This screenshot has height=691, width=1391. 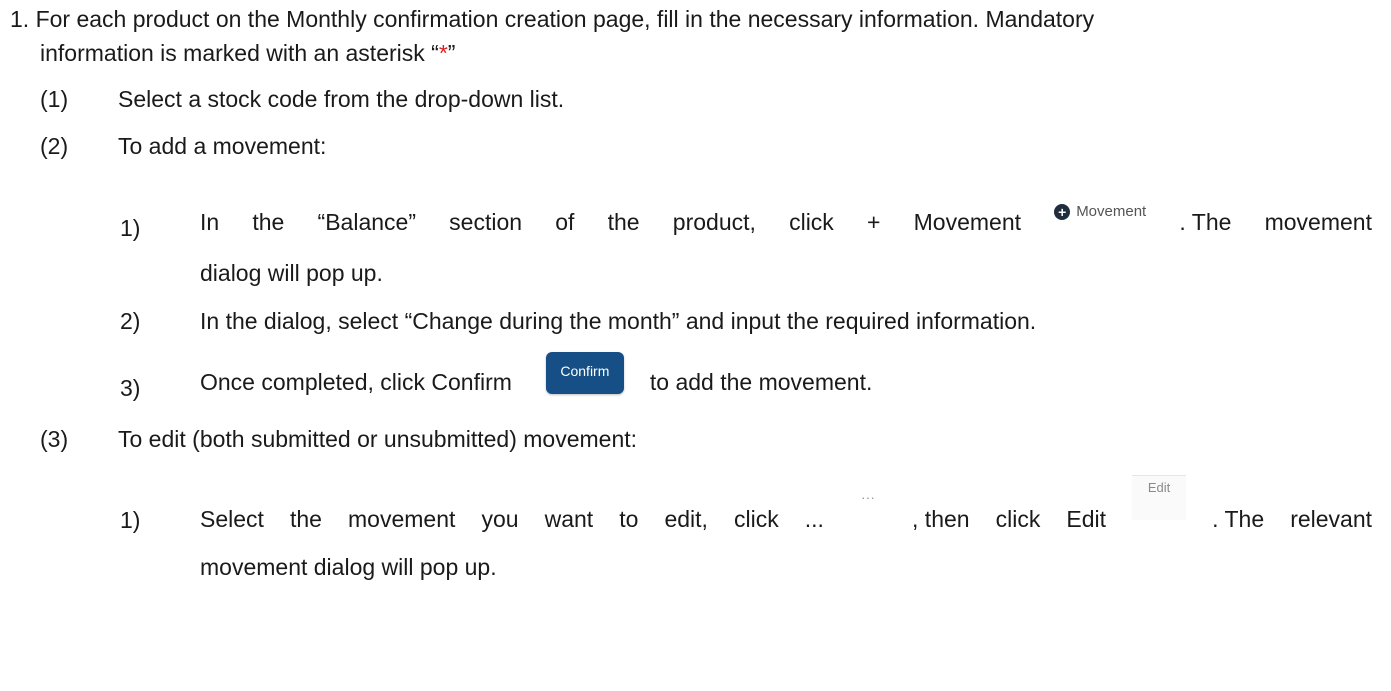 I want to click on step-3-1-number: 1), so click(x=130, y=520).